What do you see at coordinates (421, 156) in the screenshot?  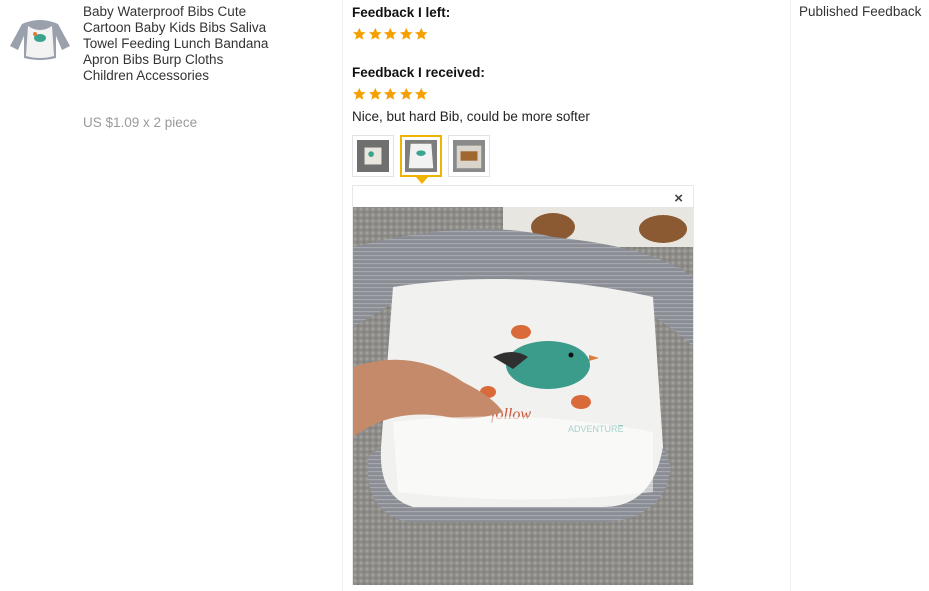 I see `photo-2-image` at bounding box center [421, 156].